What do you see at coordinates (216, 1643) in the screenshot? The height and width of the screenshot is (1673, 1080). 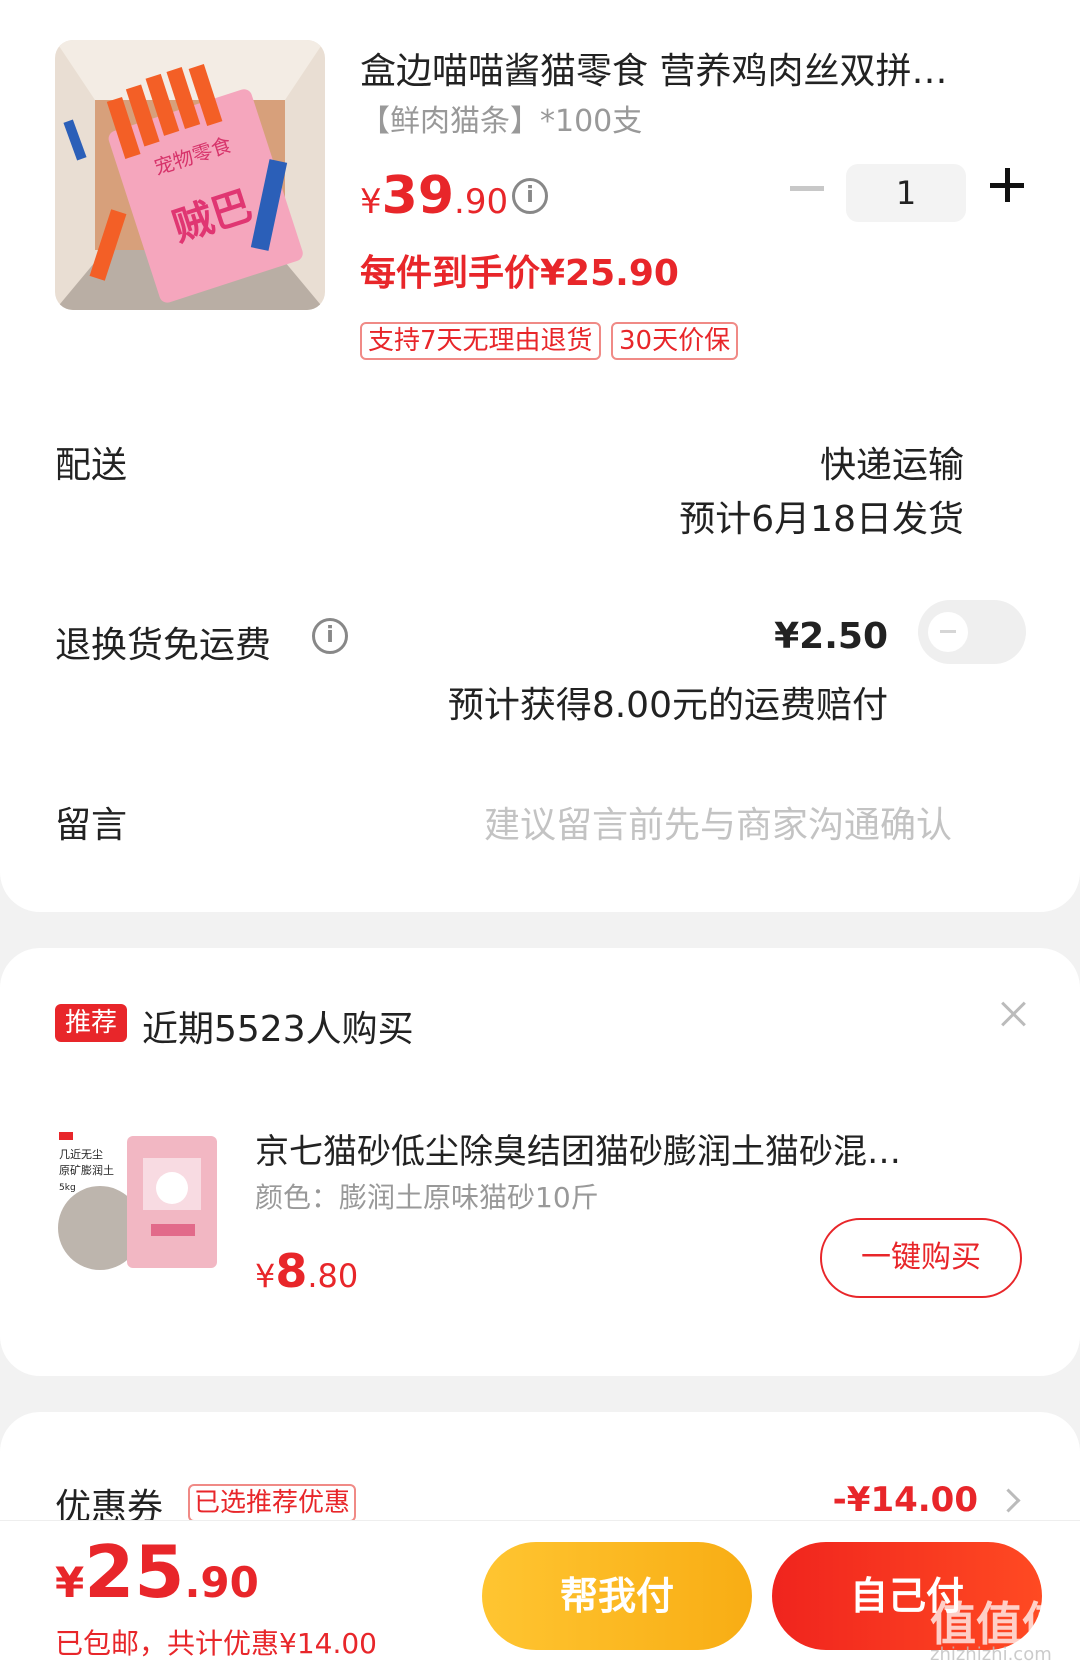 I see `shipping-discount-note: 已包邮，共计优惠¥14.00` at bounding box center [216, 1643].